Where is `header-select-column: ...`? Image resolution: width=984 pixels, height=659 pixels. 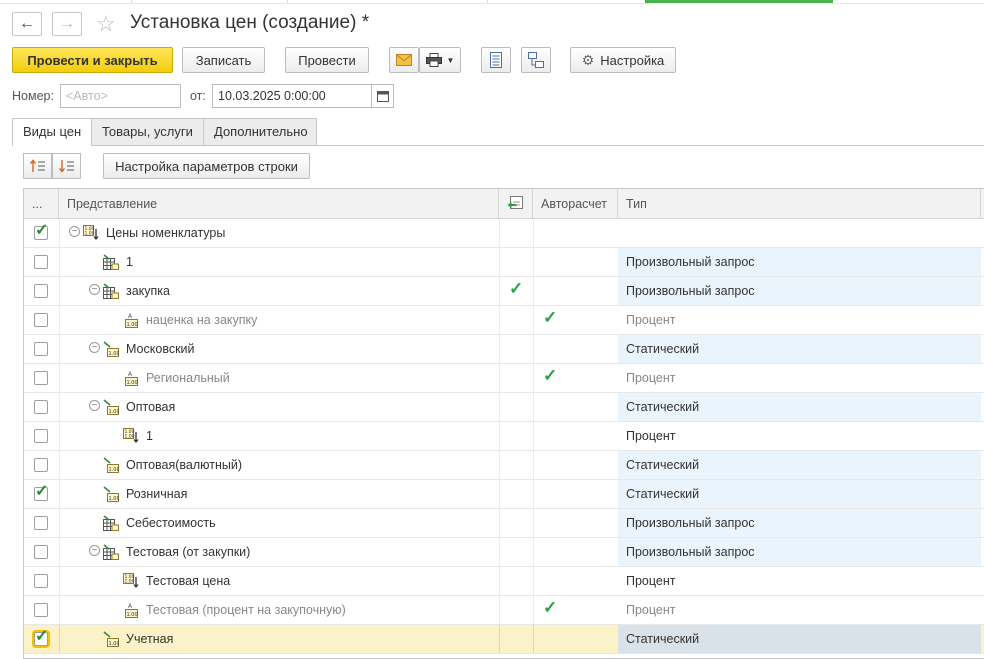 header-select-column: ... is located at coordinates (41, 204).